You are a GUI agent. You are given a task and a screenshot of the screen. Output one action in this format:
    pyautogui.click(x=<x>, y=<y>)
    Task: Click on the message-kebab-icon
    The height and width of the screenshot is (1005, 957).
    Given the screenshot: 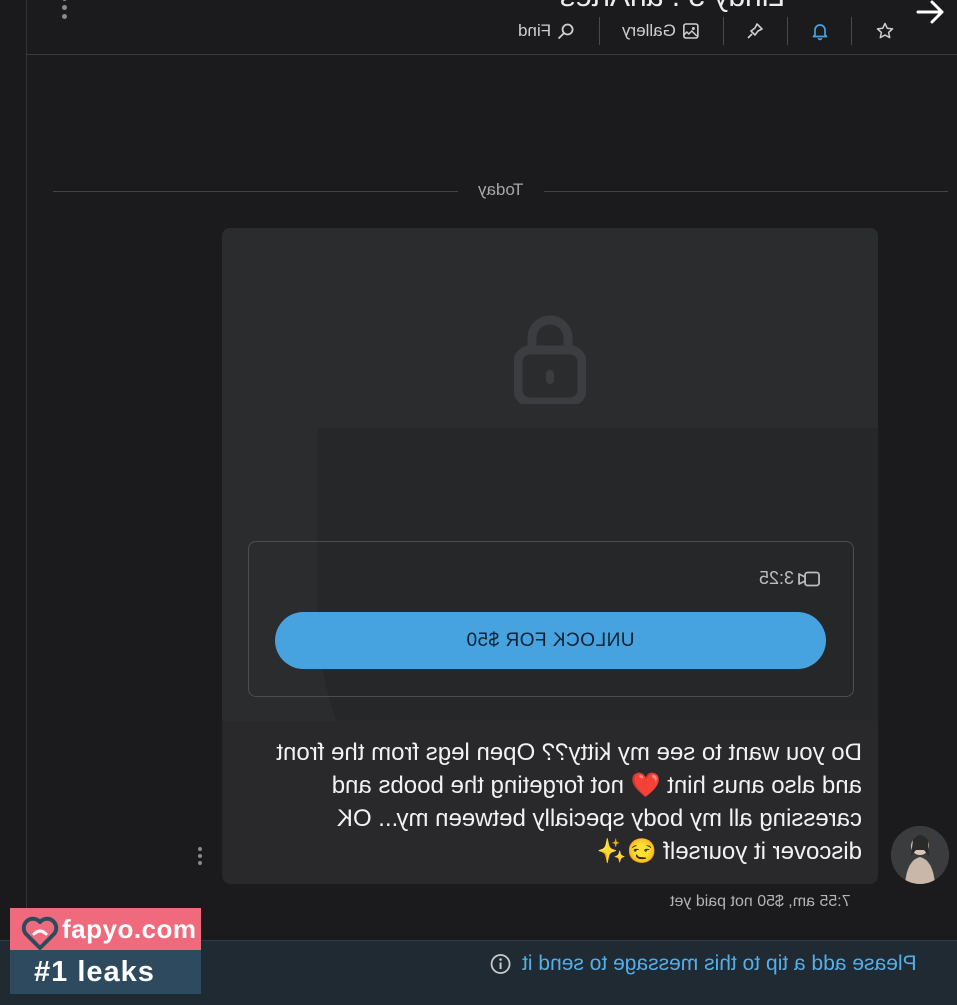 What is the action you would take?
    pyautogui.click(x=200, y=857)
    